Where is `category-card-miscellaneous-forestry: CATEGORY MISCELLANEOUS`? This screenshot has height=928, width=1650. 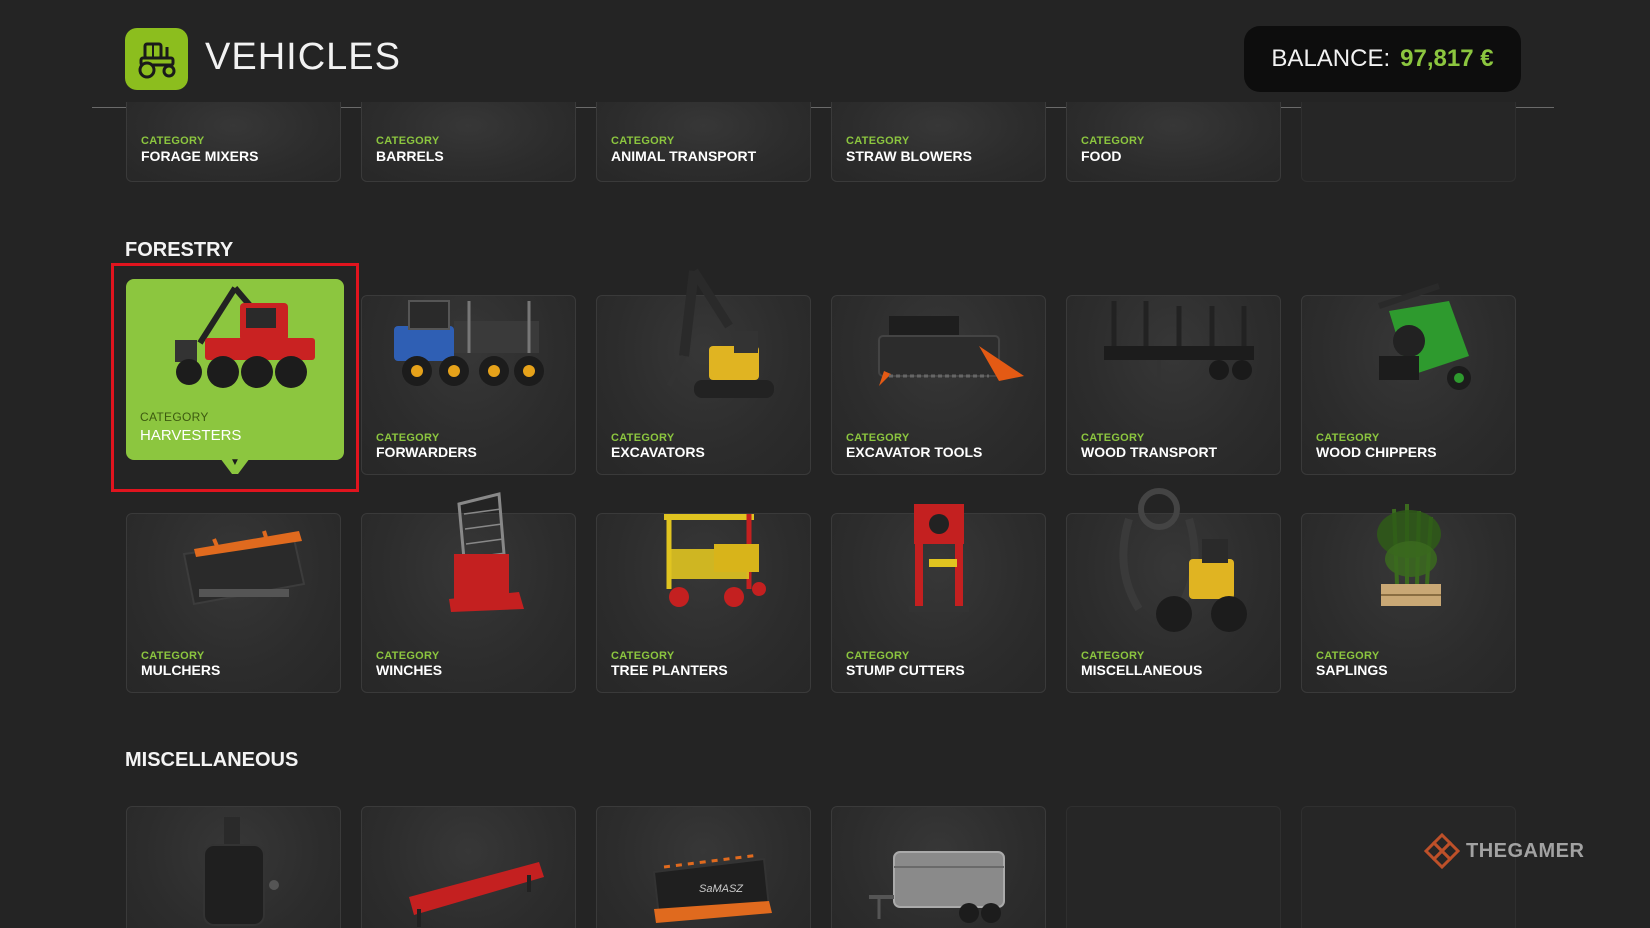
category-card-miscellaneous-forestry: CATEGORY MISCELLANEOUS is located at coordinates (1173, 590).